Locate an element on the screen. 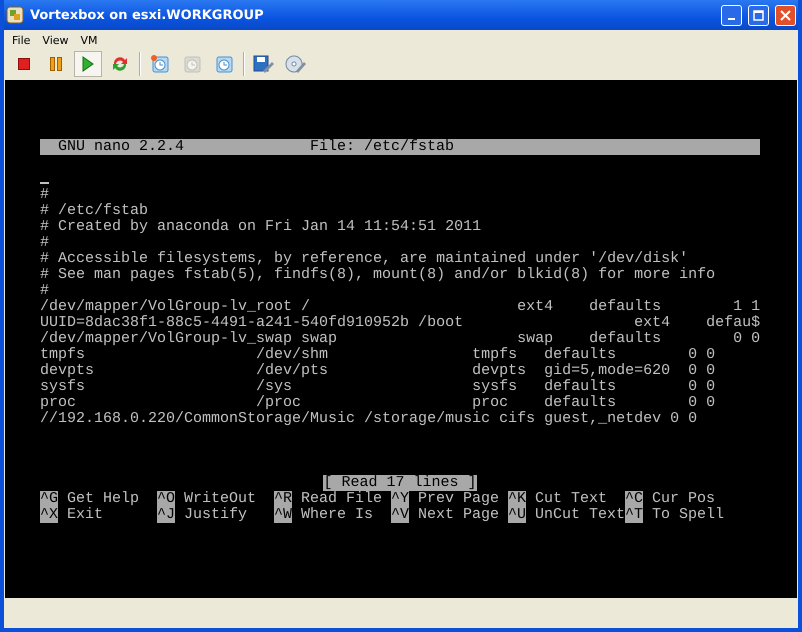  toolbar-button is located at coordinates (88, 64).